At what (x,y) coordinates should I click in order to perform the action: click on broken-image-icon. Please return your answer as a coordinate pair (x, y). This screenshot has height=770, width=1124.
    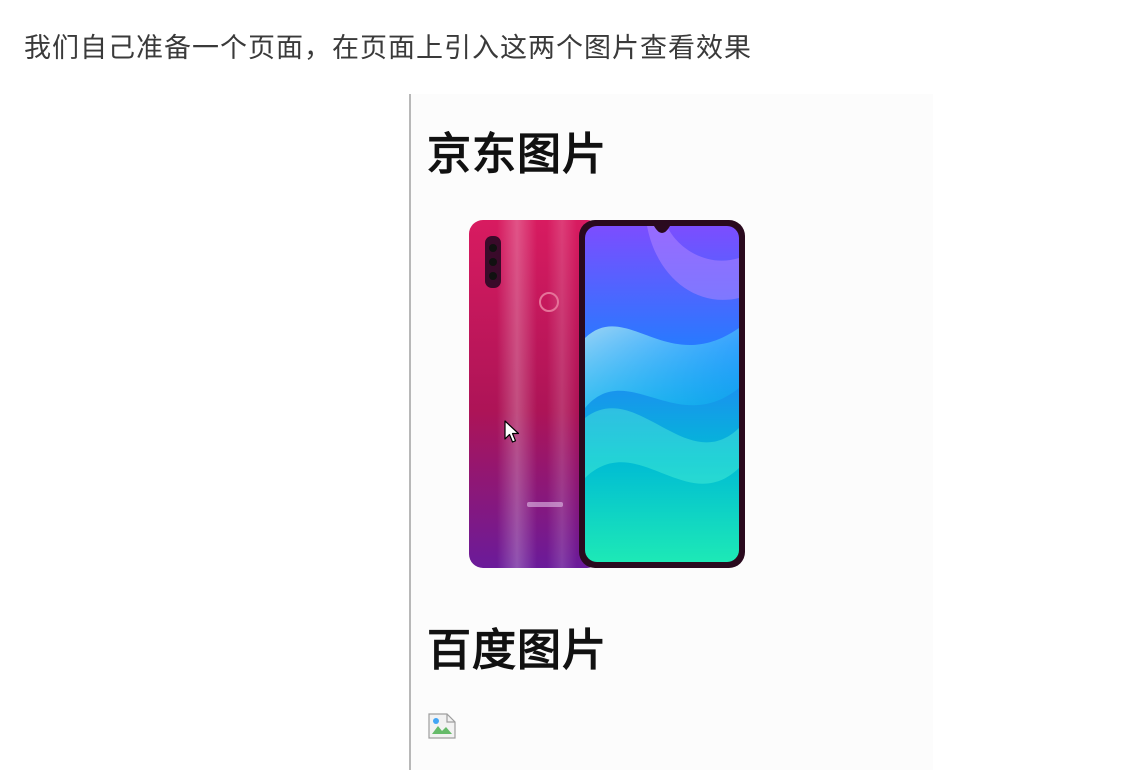
    Looking at the image, I should click on (442, 726).